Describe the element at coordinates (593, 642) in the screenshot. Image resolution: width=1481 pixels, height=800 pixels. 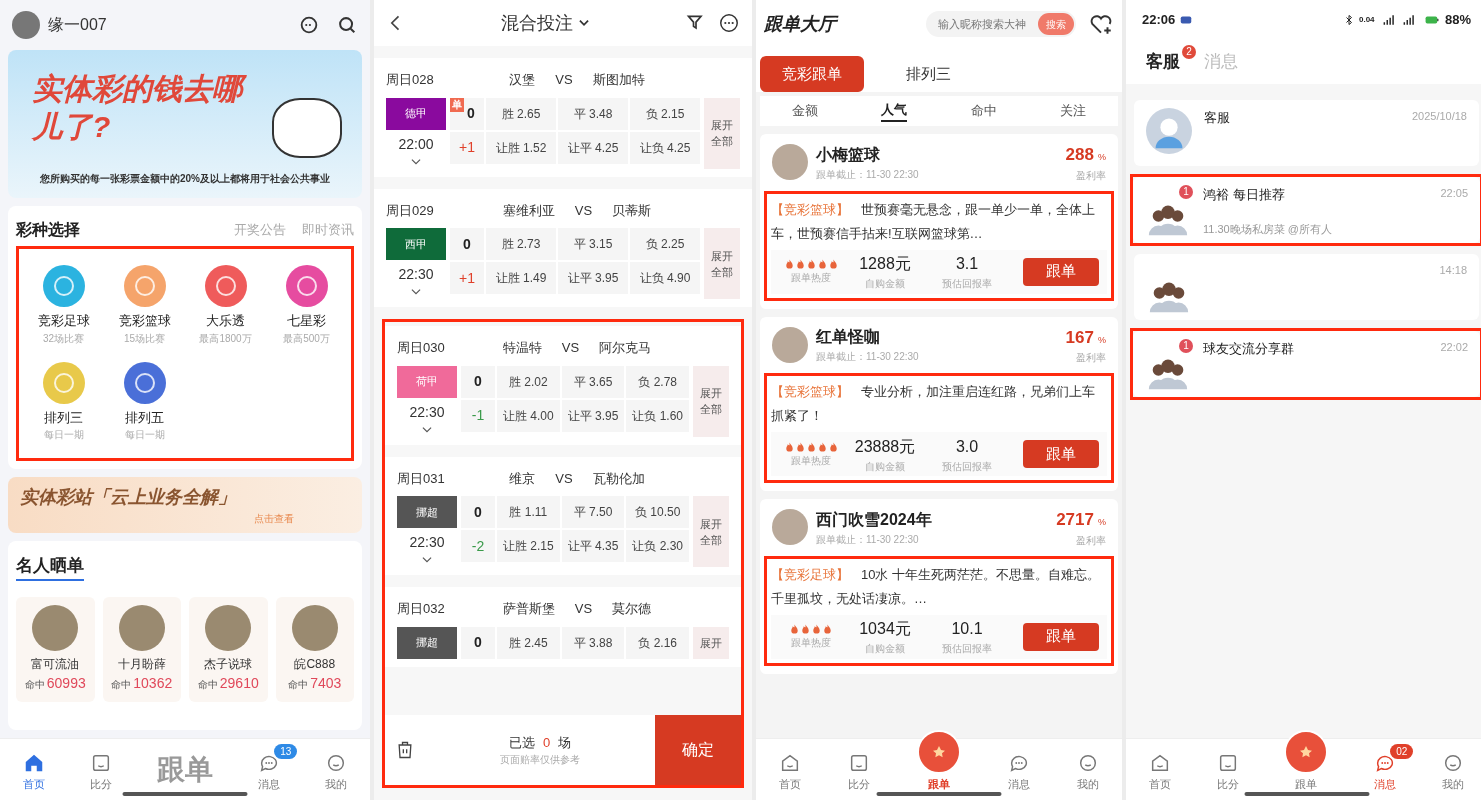
I see `odds-button: 平 3.88` at that location.